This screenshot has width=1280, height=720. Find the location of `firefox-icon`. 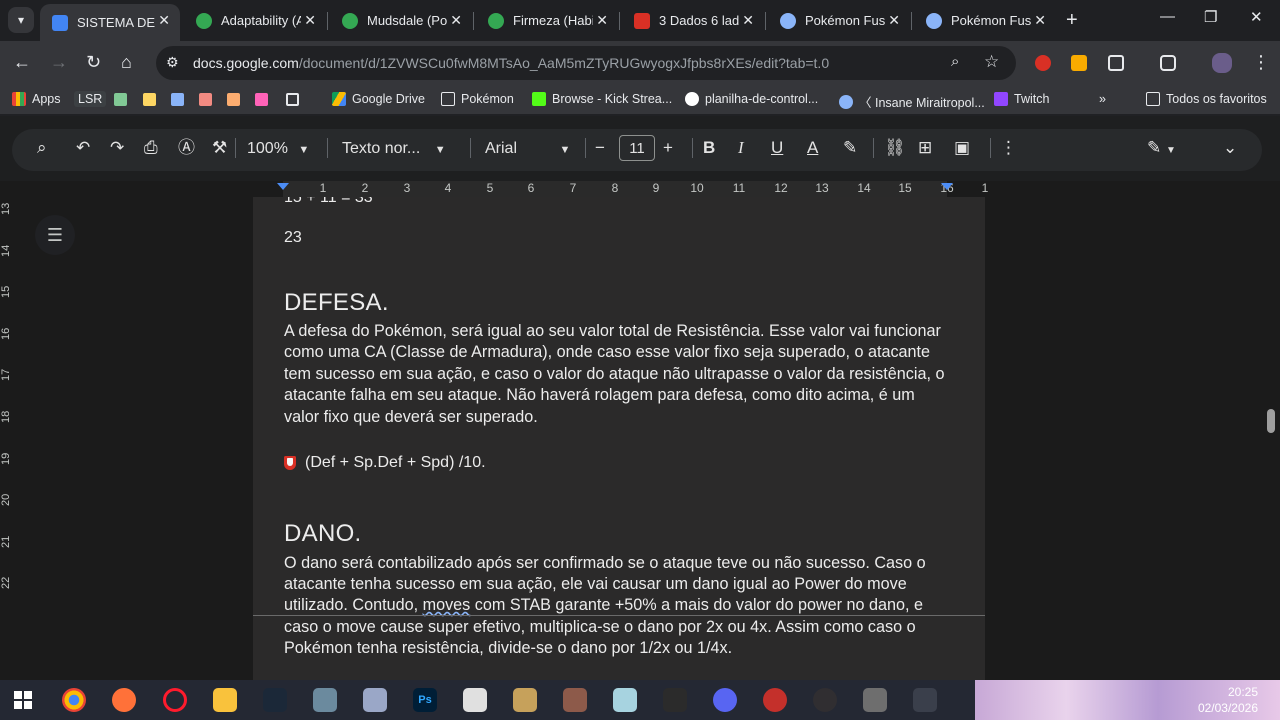

firefox-icon is located at coordinates (124, 700).